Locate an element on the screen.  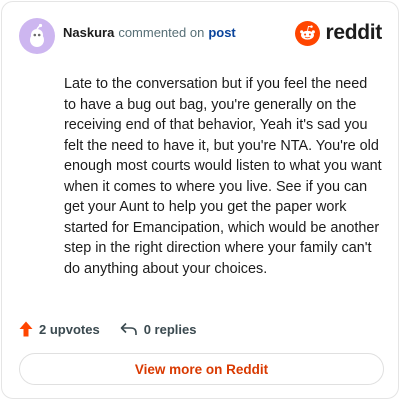
comment-stats: 2 upvotes 0 replies is located at coordinates (107, 329).